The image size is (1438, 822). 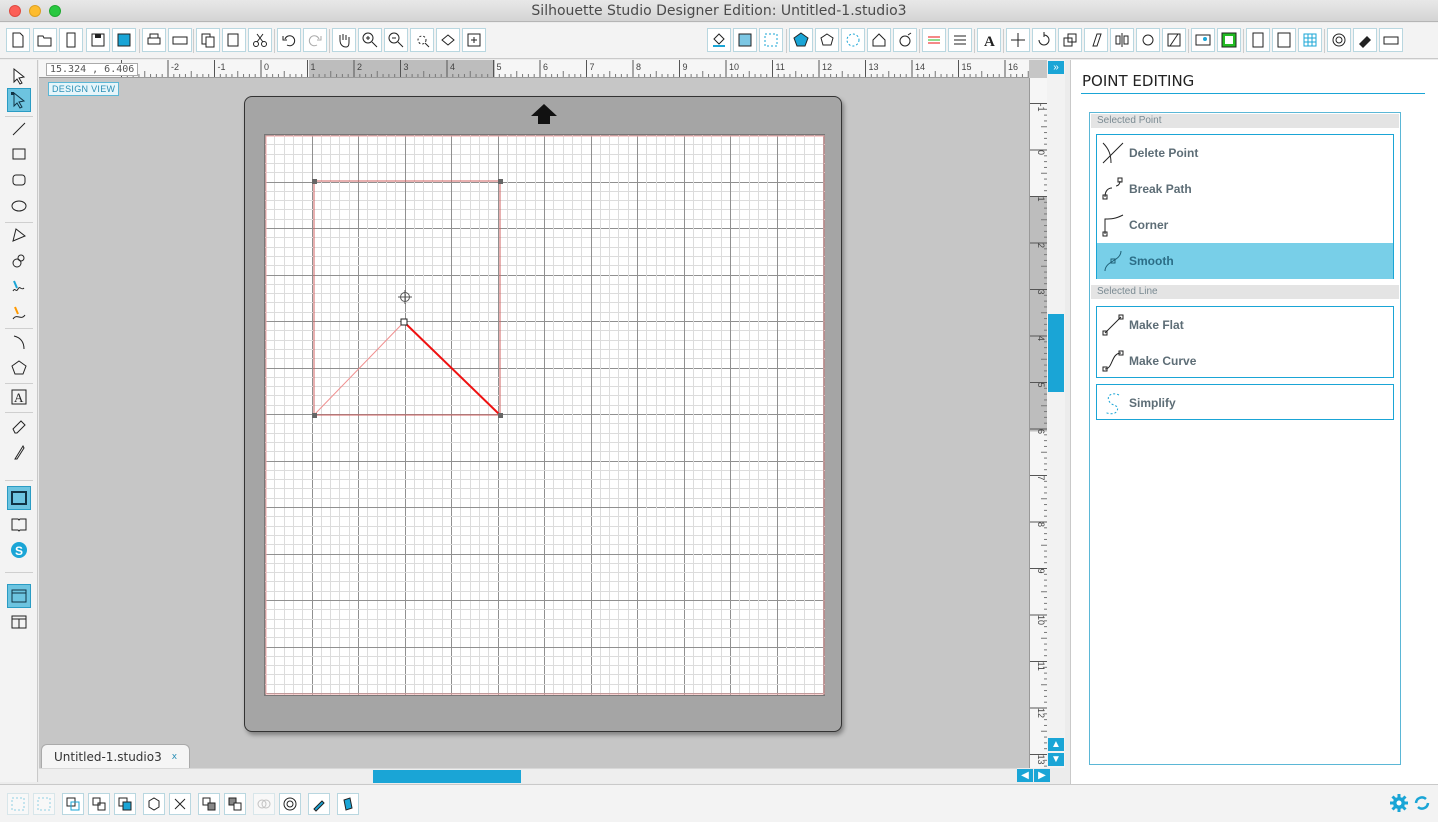 What do you see at coordinates (1245, 225) in the screenshot?
I see `corner-button: Corner` at bounding box center [1245, 225].